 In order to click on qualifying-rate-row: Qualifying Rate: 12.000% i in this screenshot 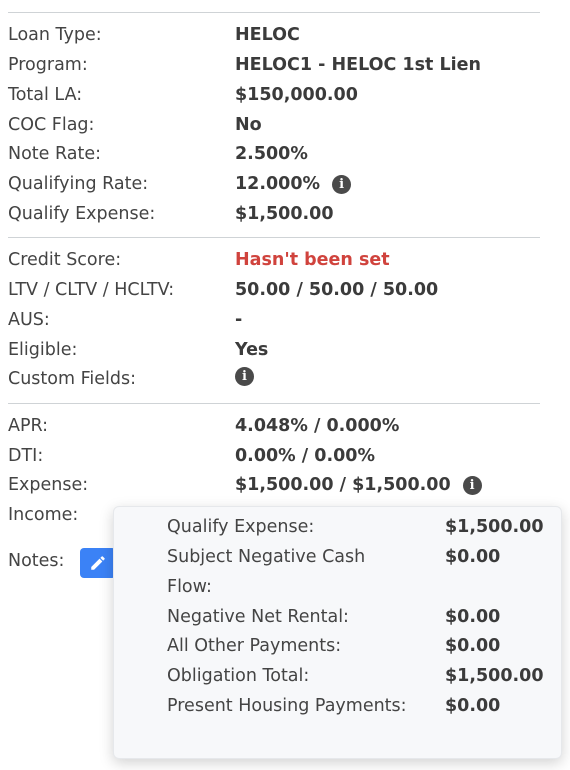, I will do `click(278, 184)`.